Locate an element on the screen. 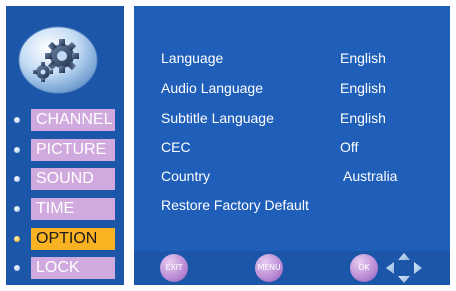  menu-item-sound: SOUND is located at coordinates (69, 179).